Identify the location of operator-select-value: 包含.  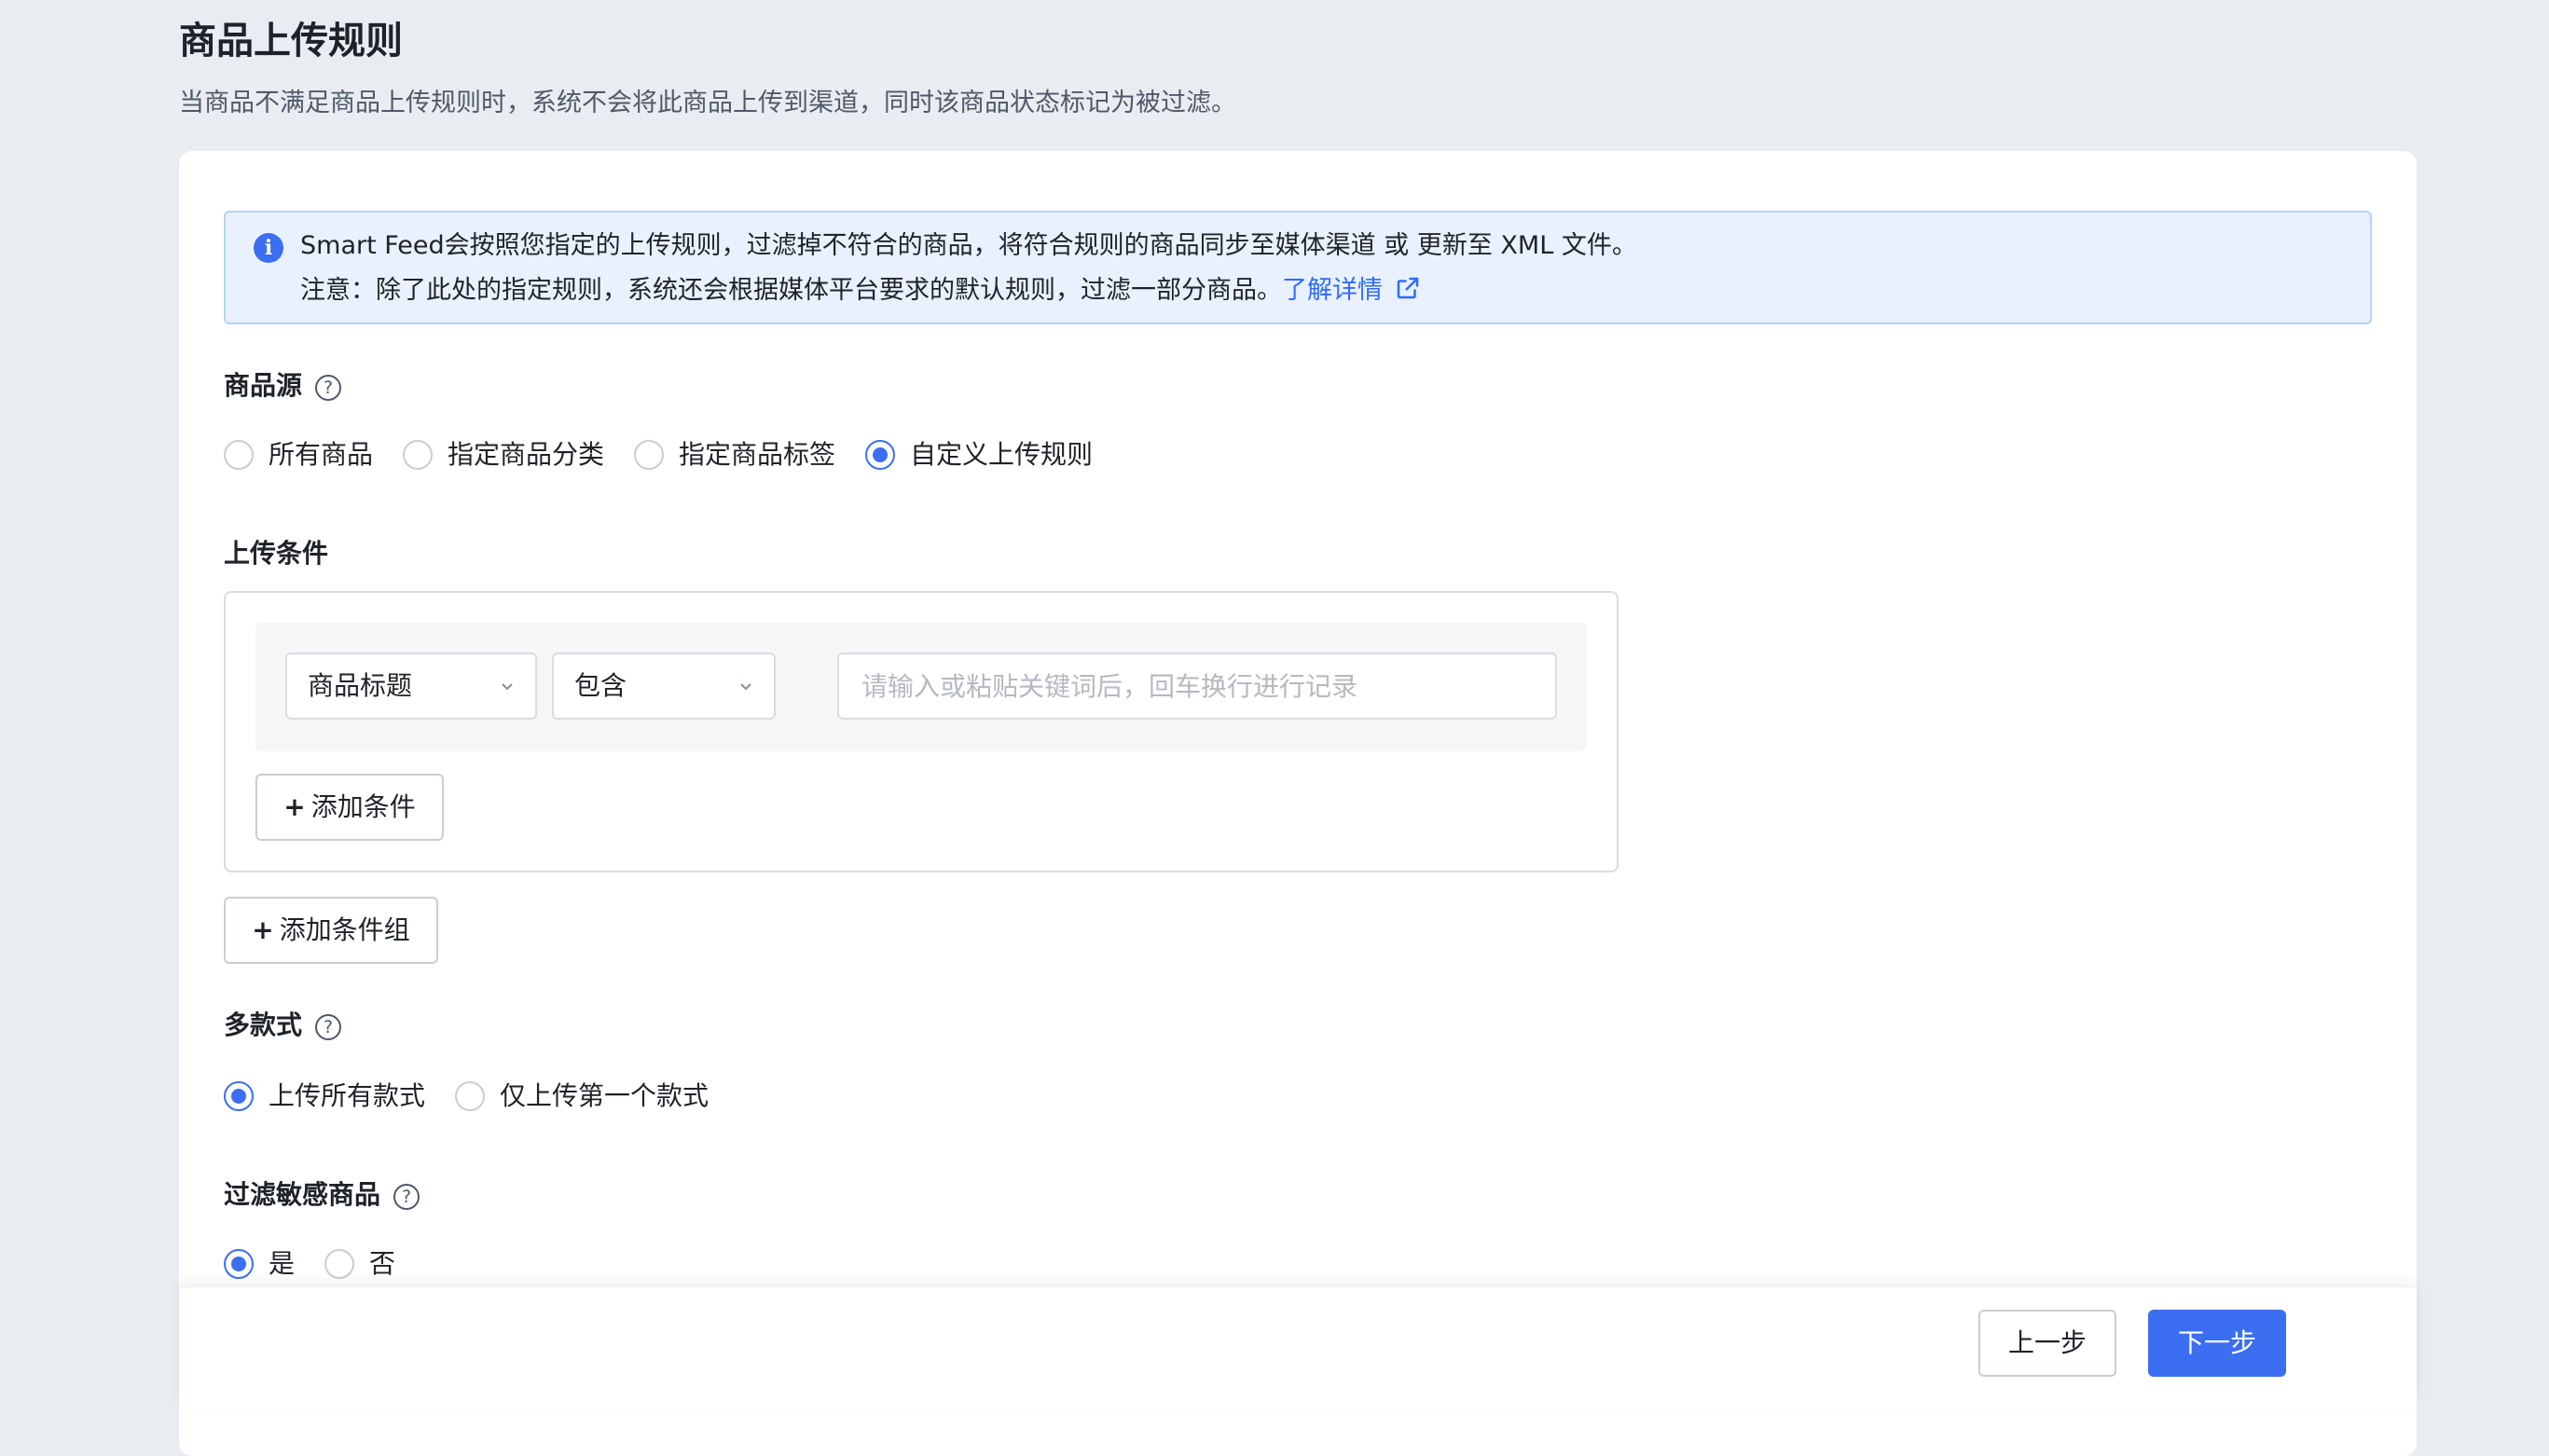
(600, 685).